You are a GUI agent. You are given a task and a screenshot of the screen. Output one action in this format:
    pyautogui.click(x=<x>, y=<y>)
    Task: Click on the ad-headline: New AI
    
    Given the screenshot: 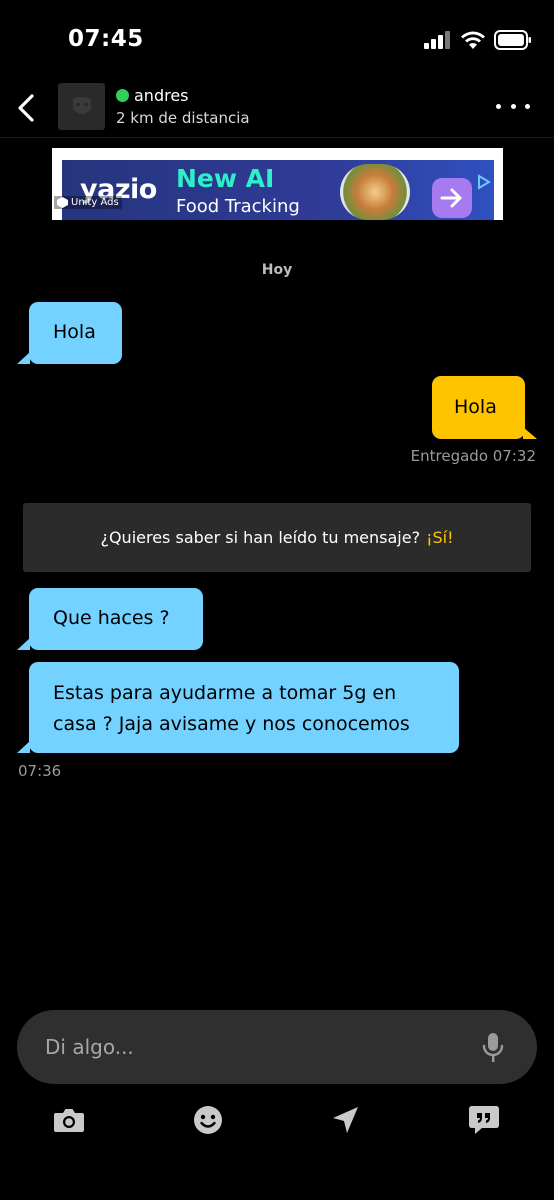 What is the action you would take?
    pyautogui.click(x=225, y=178)
    